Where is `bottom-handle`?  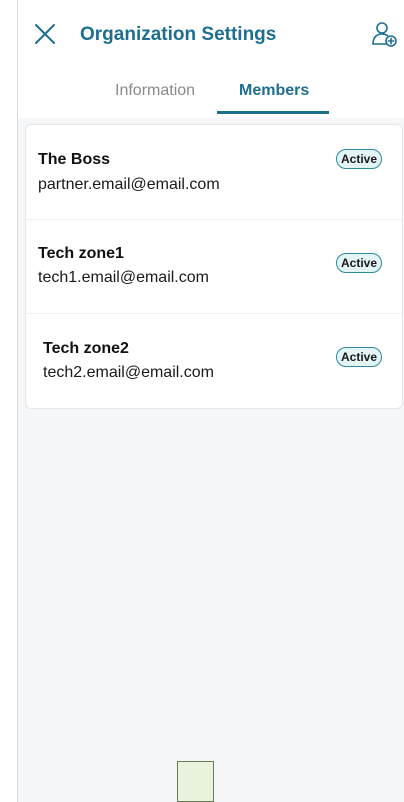 bottom-handle is located at coordinates (195, 781).